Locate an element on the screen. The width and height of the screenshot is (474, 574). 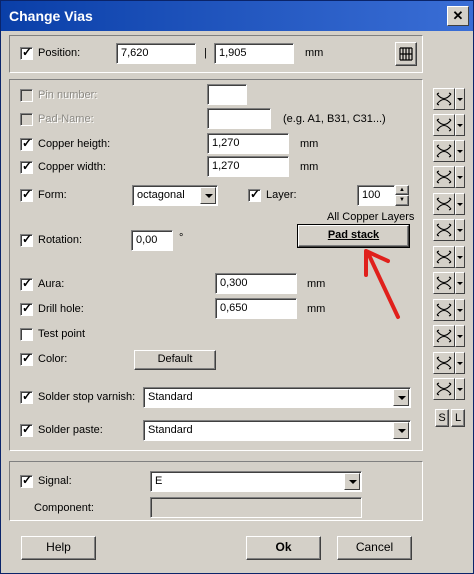
copper-width-unit: mm is located at coordinates (309, 167).